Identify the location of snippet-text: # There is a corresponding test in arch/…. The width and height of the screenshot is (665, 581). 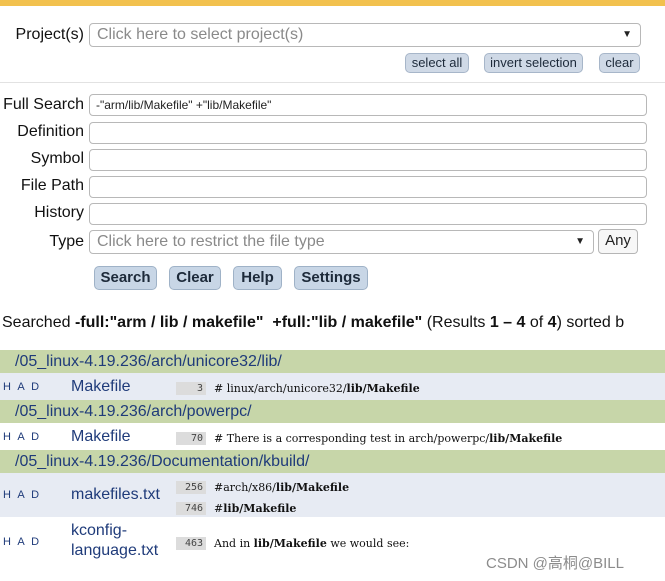
(352, 438).